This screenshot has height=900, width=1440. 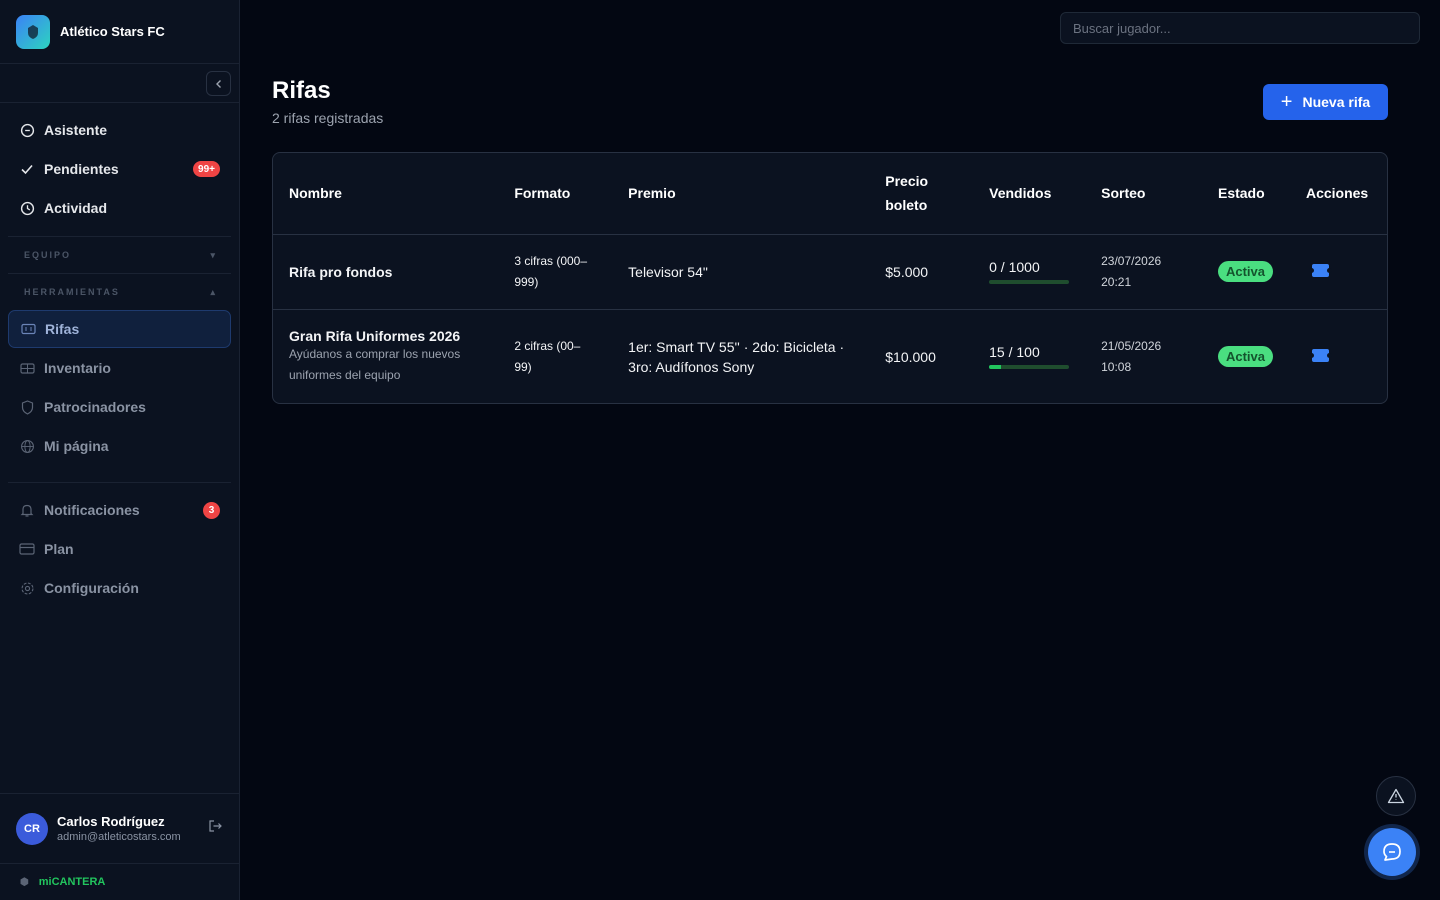 I want to click on sidebar-item-actividad: Actividad, so click(x=119, y=208).